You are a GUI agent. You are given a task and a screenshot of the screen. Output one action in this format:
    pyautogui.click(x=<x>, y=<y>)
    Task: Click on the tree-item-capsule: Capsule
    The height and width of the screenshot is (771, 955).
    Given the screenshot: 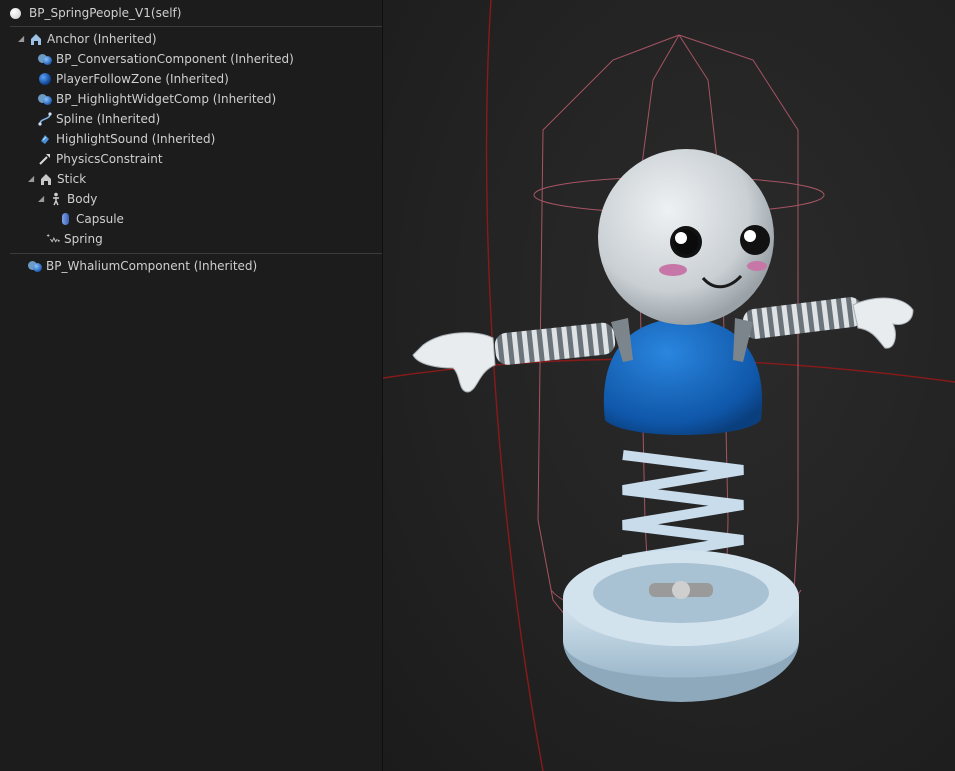 What is the action you would take?
    pyautogui.click(x=91, y=219)
    